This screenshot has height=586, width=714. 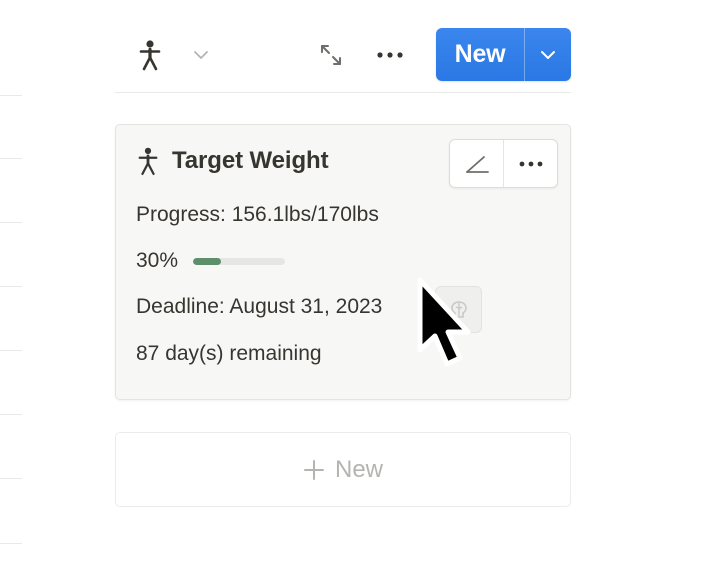 I want to click on mouse-cursor-icon, so click(x=447, y=332).